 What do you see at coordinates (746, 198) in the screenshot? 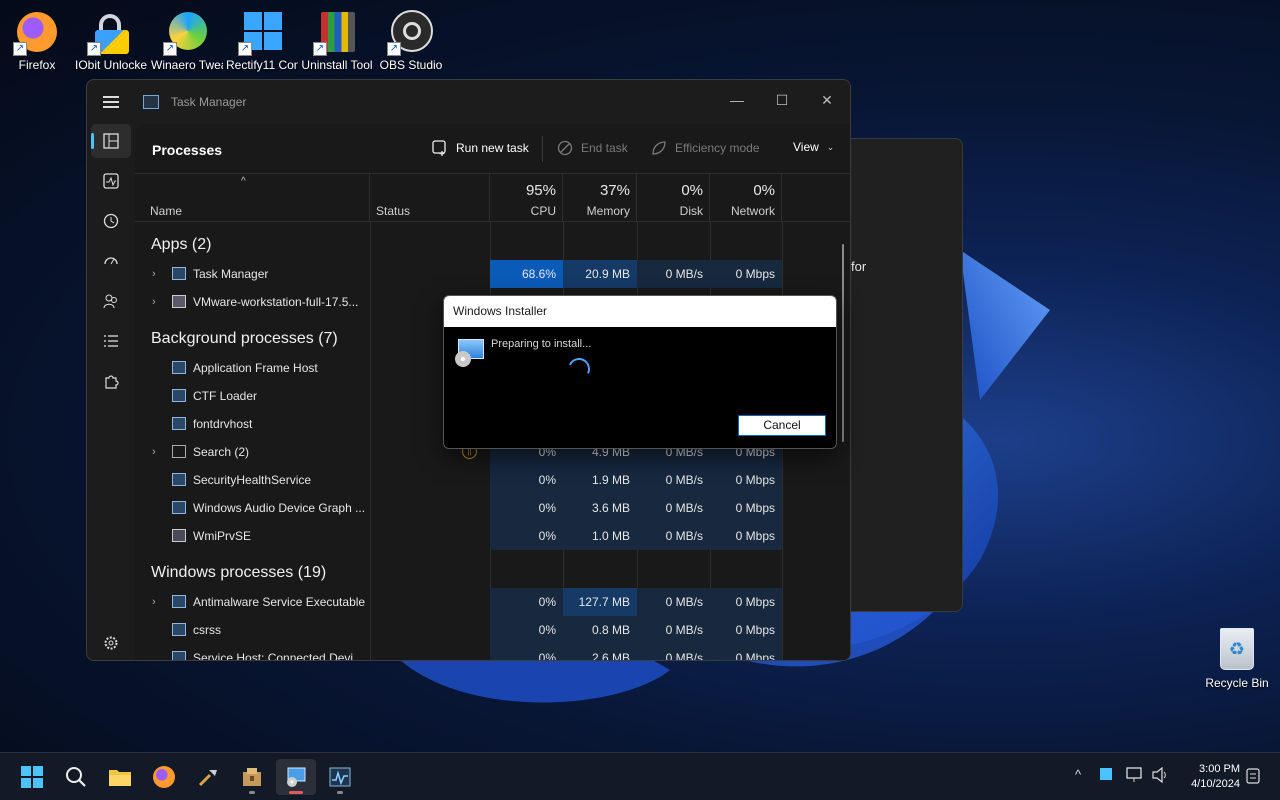
I see `column-network: 0% Network` at bounding box center [746, 198].